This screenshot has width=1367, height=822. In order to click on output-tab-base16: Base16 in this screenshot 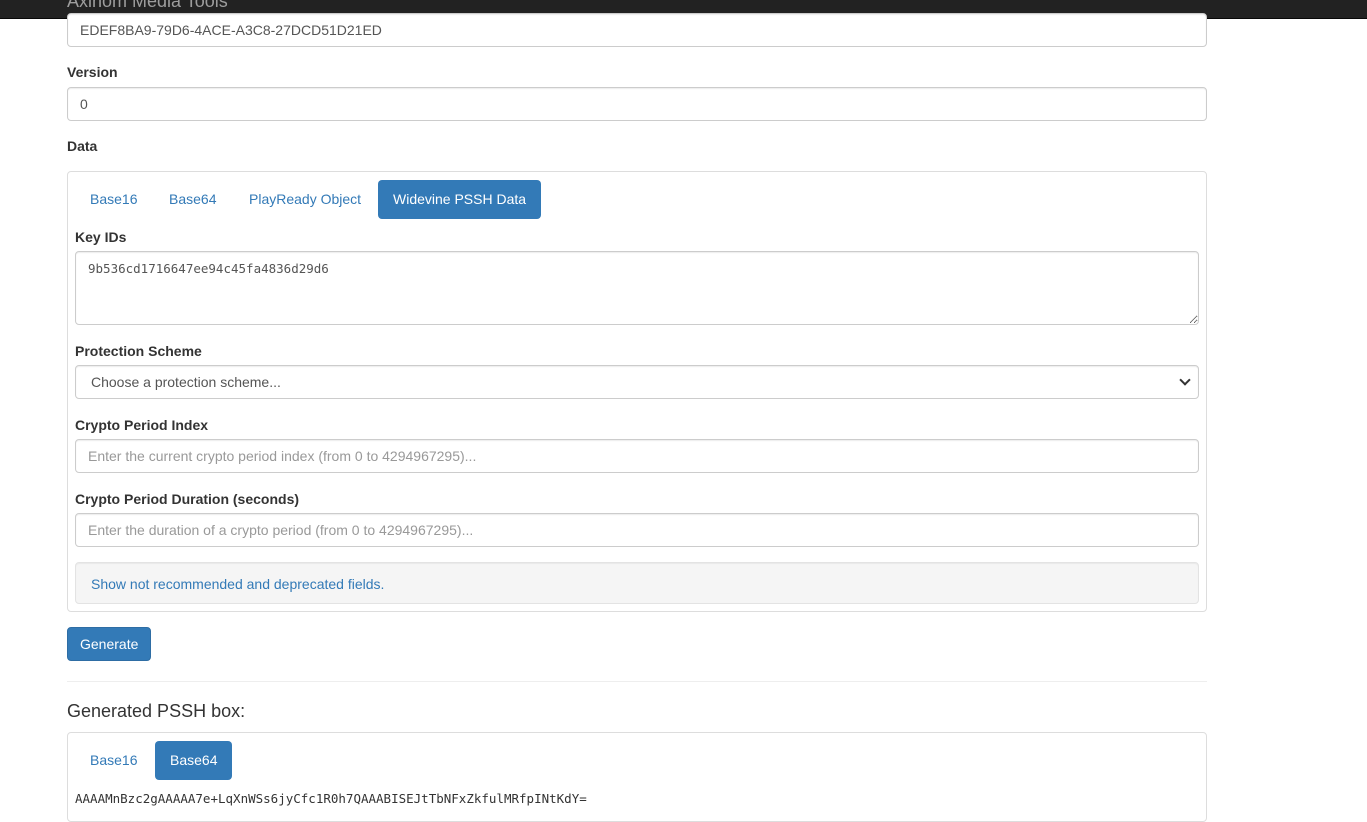, I will do `click(113, 760)`.